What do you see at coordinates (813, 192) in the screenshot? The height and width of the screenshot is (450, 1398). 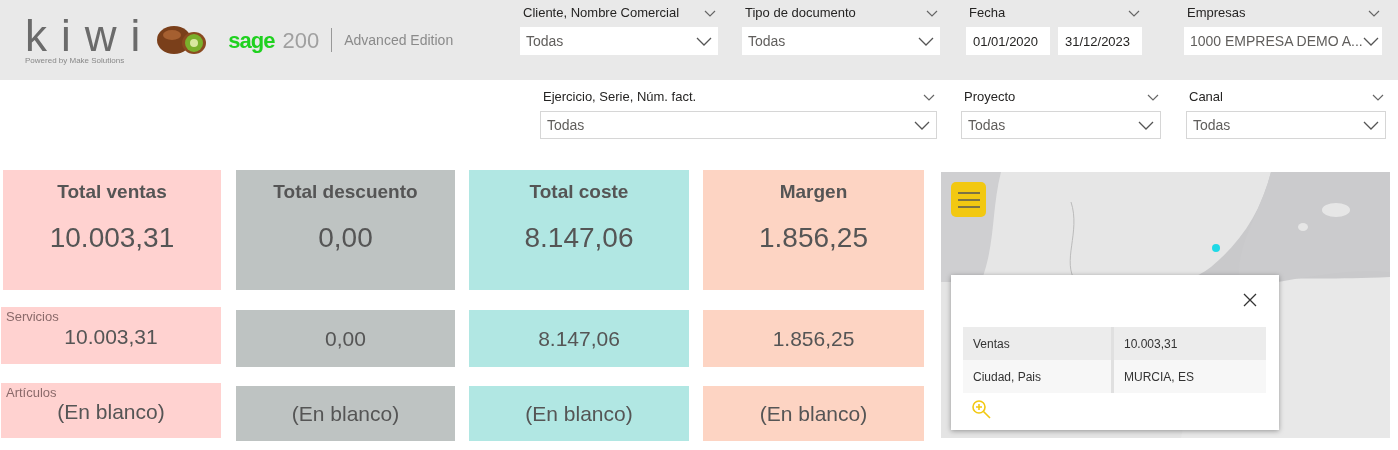 I see `metric-title: Margen` at bounding box center [813, 192].